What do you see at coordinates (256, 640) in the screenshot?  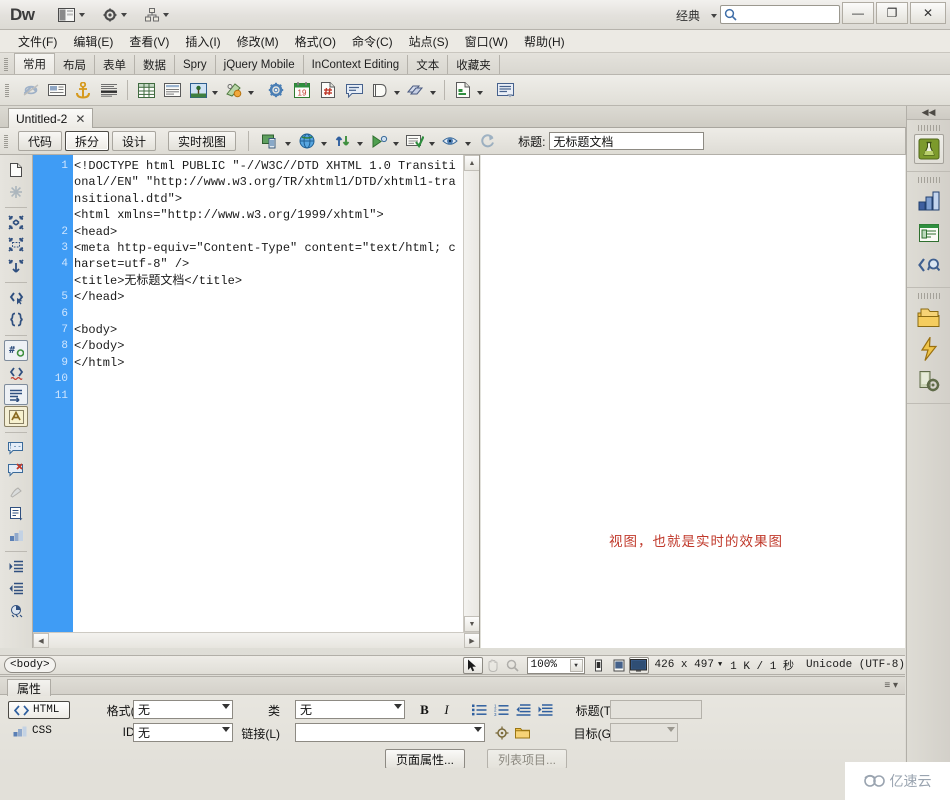 I see `code-horizontal-scrollbar: ◀ ▶` at bounding box center [256, 640].